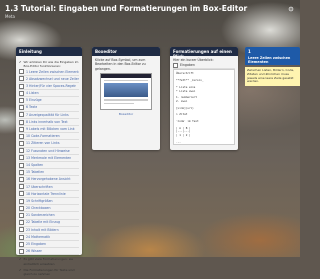  What do you see at coordinates (34, 251) in the screenshot?
I see `toc-link: 26 Wissen` at bounding box center [34, 251].